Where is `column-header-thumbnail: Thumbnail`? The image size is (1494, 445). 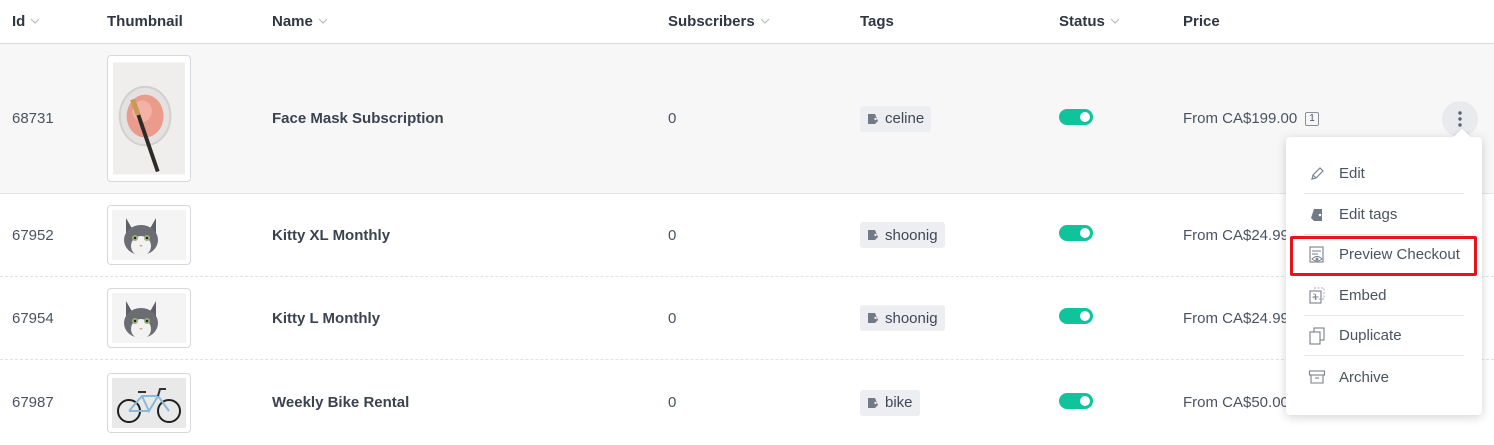 column-header-thumbnail: Thumbnail is located at coordinates (145, 21).